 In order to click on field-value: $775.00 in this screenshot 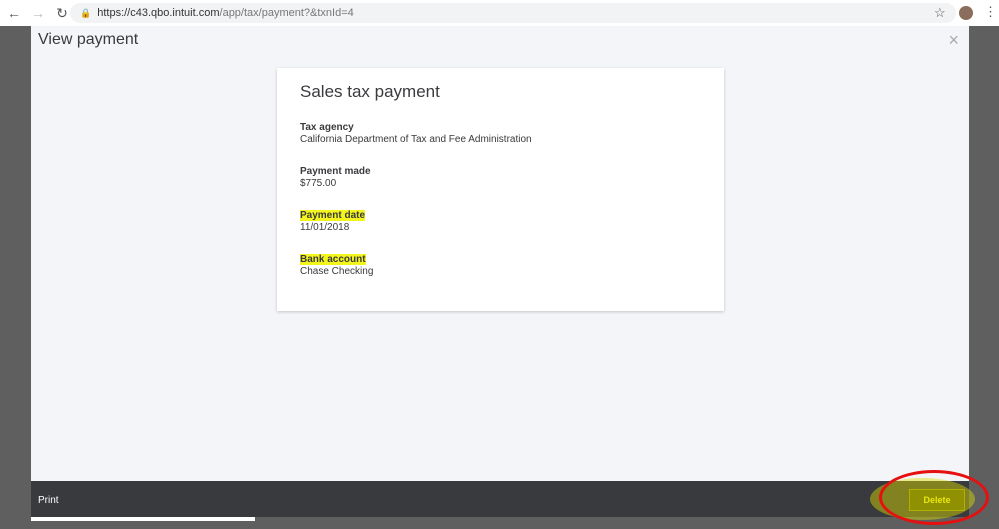, I will do `click(318, 183)`.